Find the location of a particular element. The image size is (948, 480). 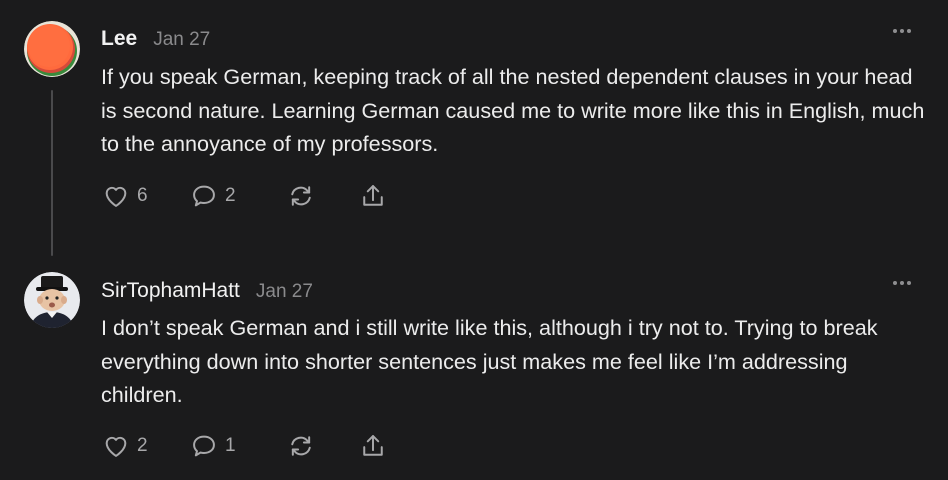

like-count: 6 is located at coordinates (142, 195).